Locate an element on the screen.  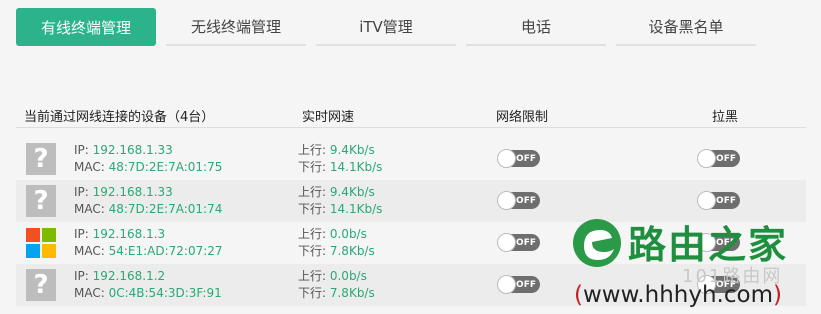
tab-phone: 电话 is located at coordinates (536, 27).